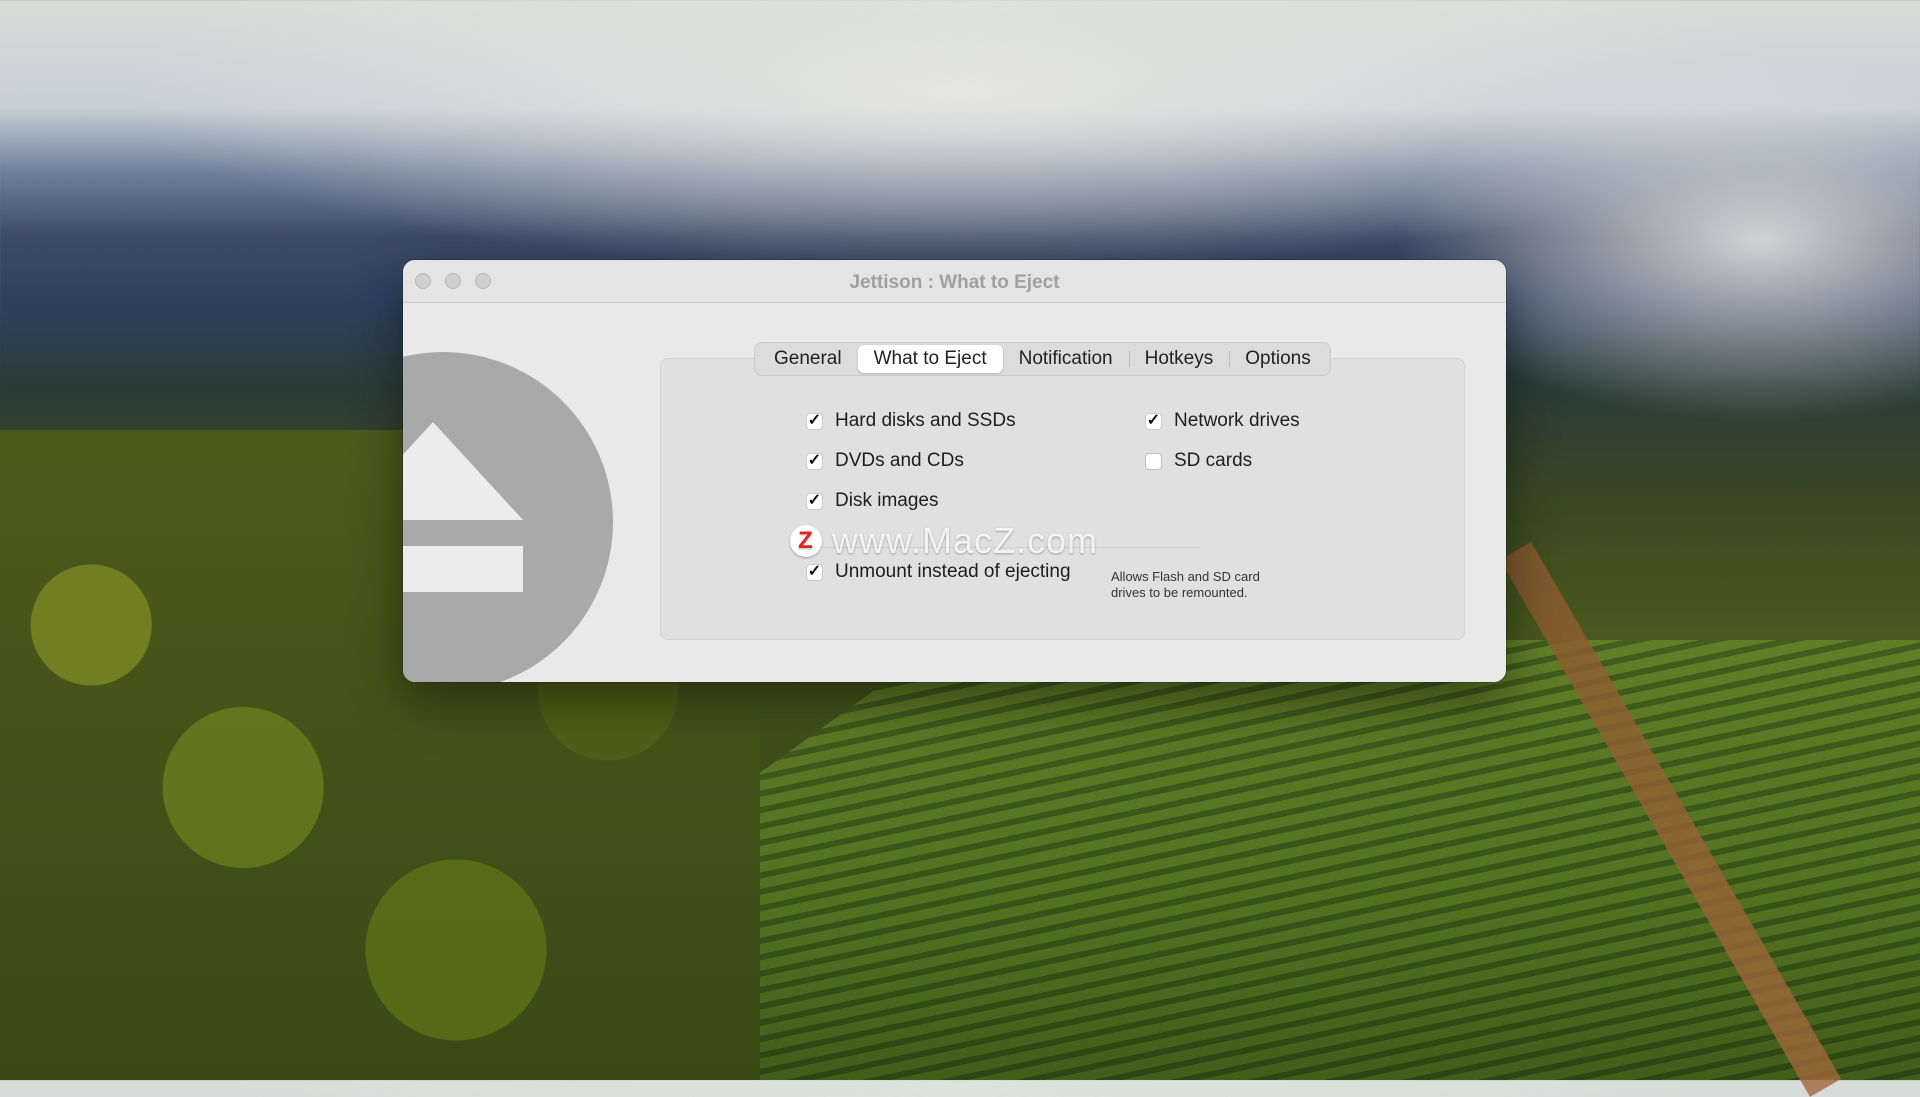 The image size is (1920, 1097). What do you see at coordinates (965, 540) in the screenshot?
I see `watermark-text: www.MacZ.com` at bounding box center [965, 540].